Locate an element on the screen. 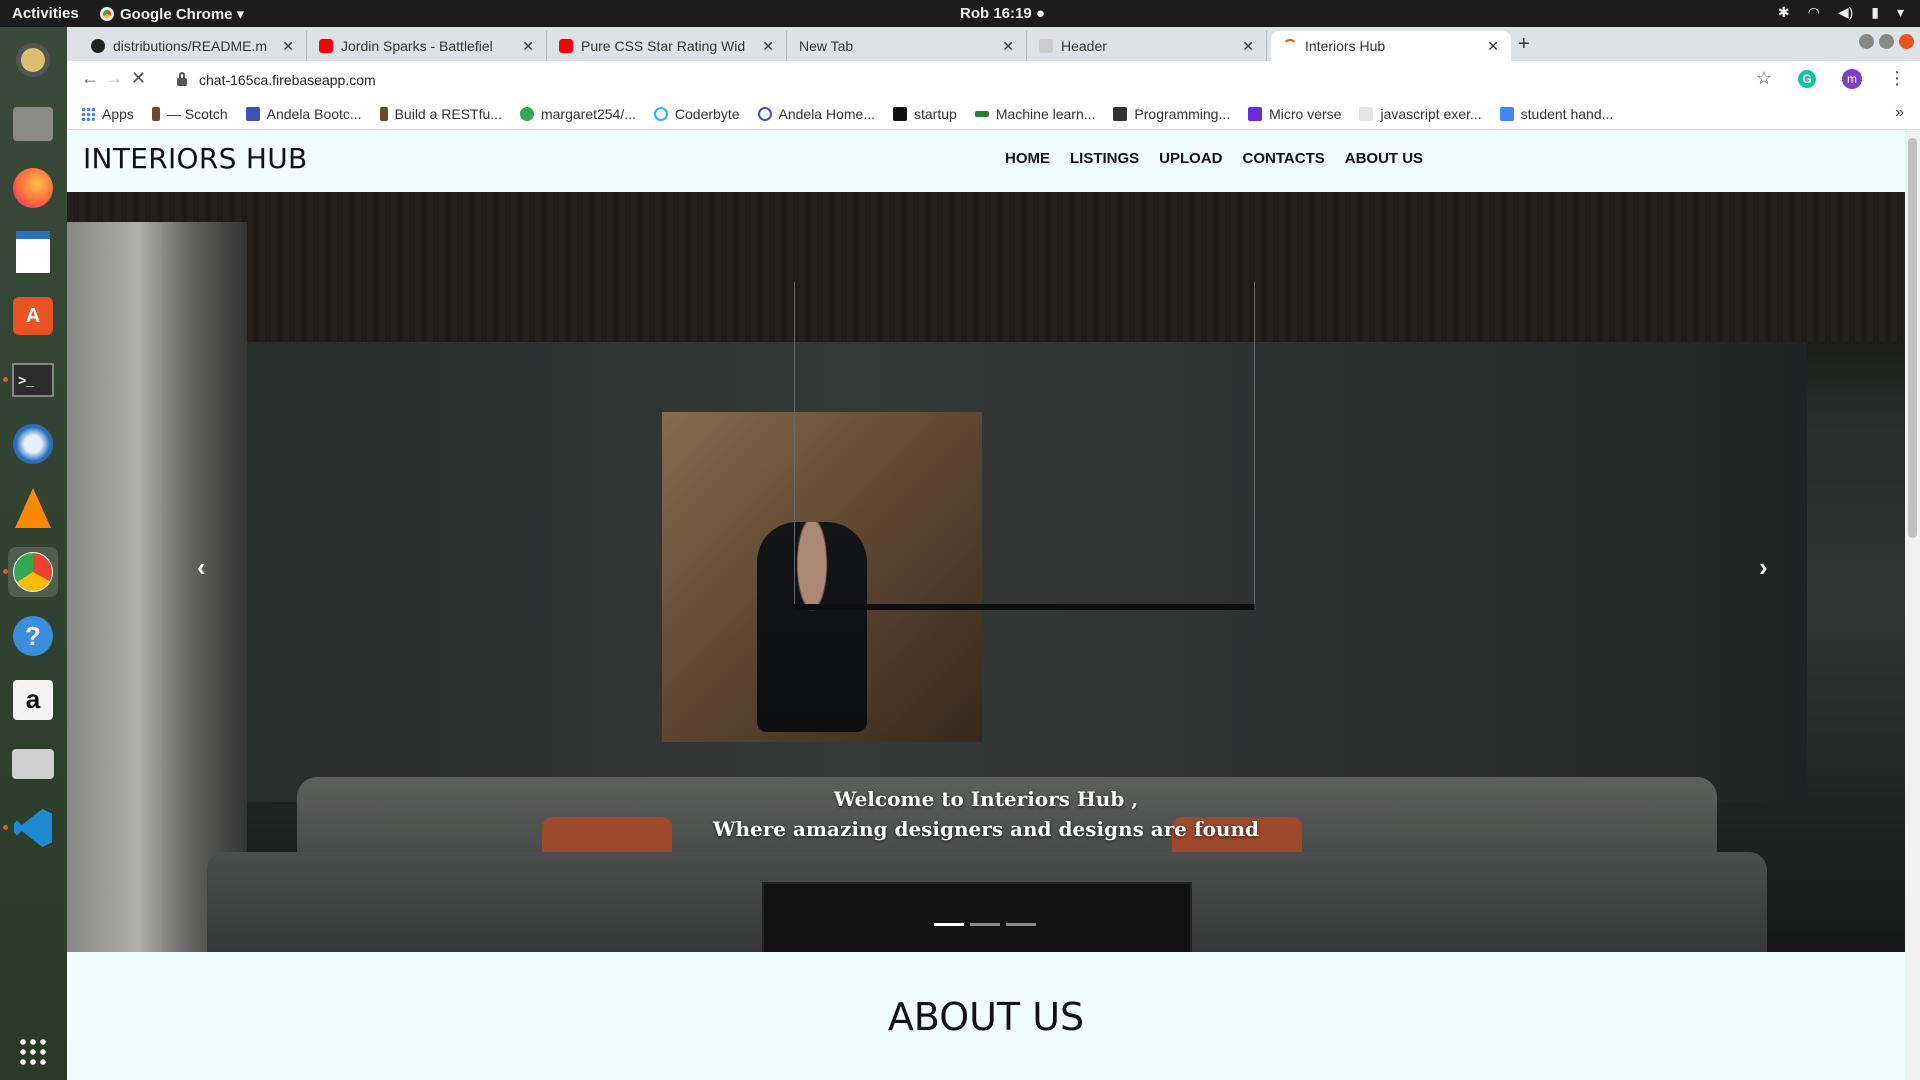 The width and height of the screenshot is (1920, 1080). nav-about-us: ABOUT US is located at coordinates (1384, 158).